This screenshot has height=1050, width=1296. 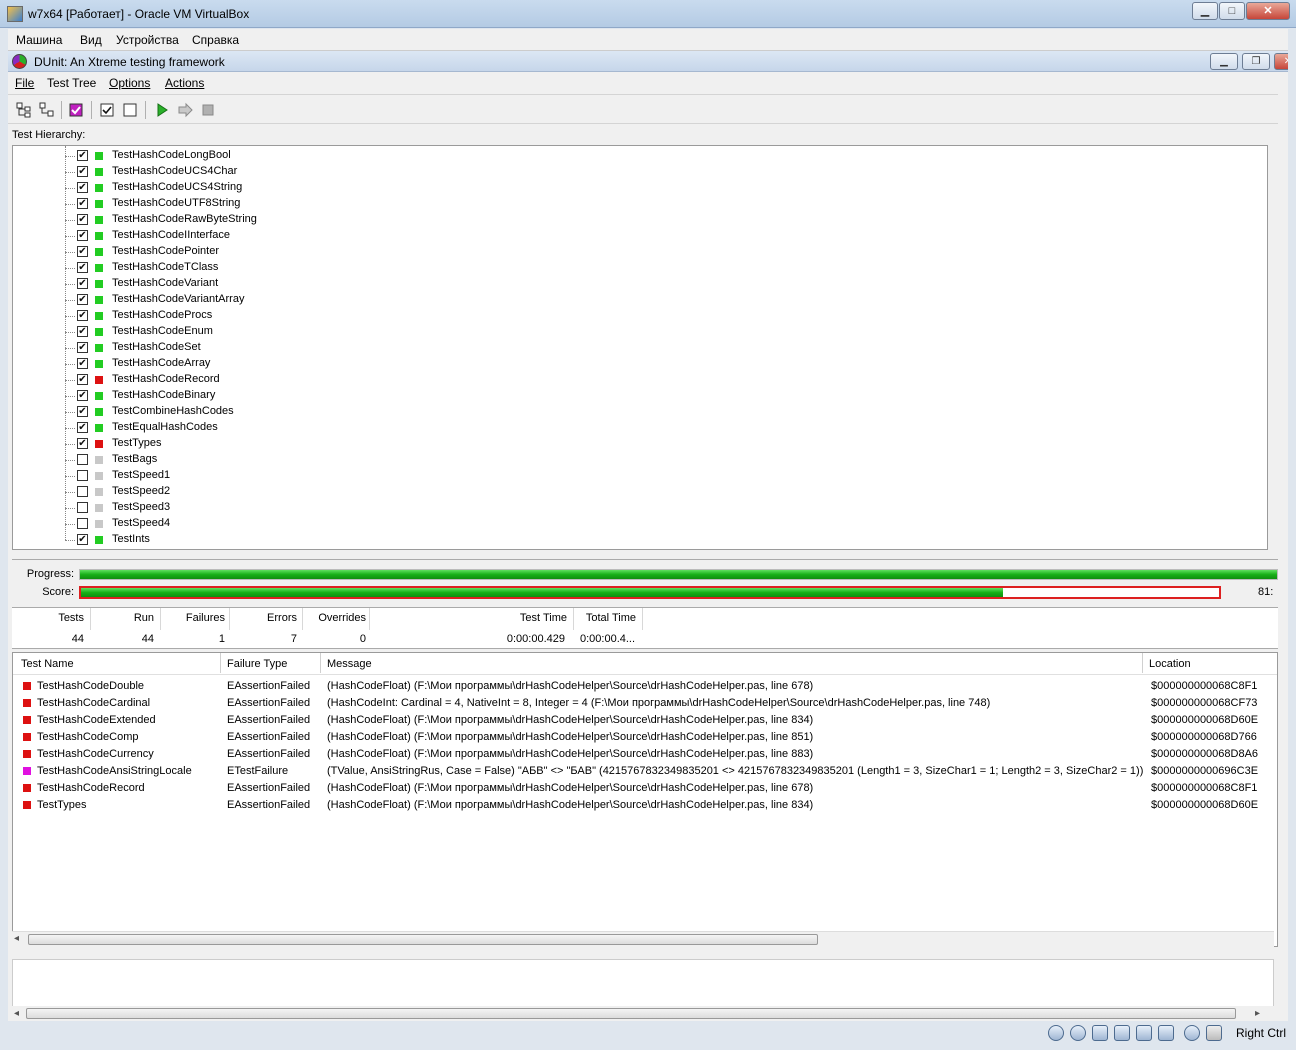 What do you see at coordinates (208, 110) in the screenshot?
I see `stop-icon` at bounding box center [208, 110].